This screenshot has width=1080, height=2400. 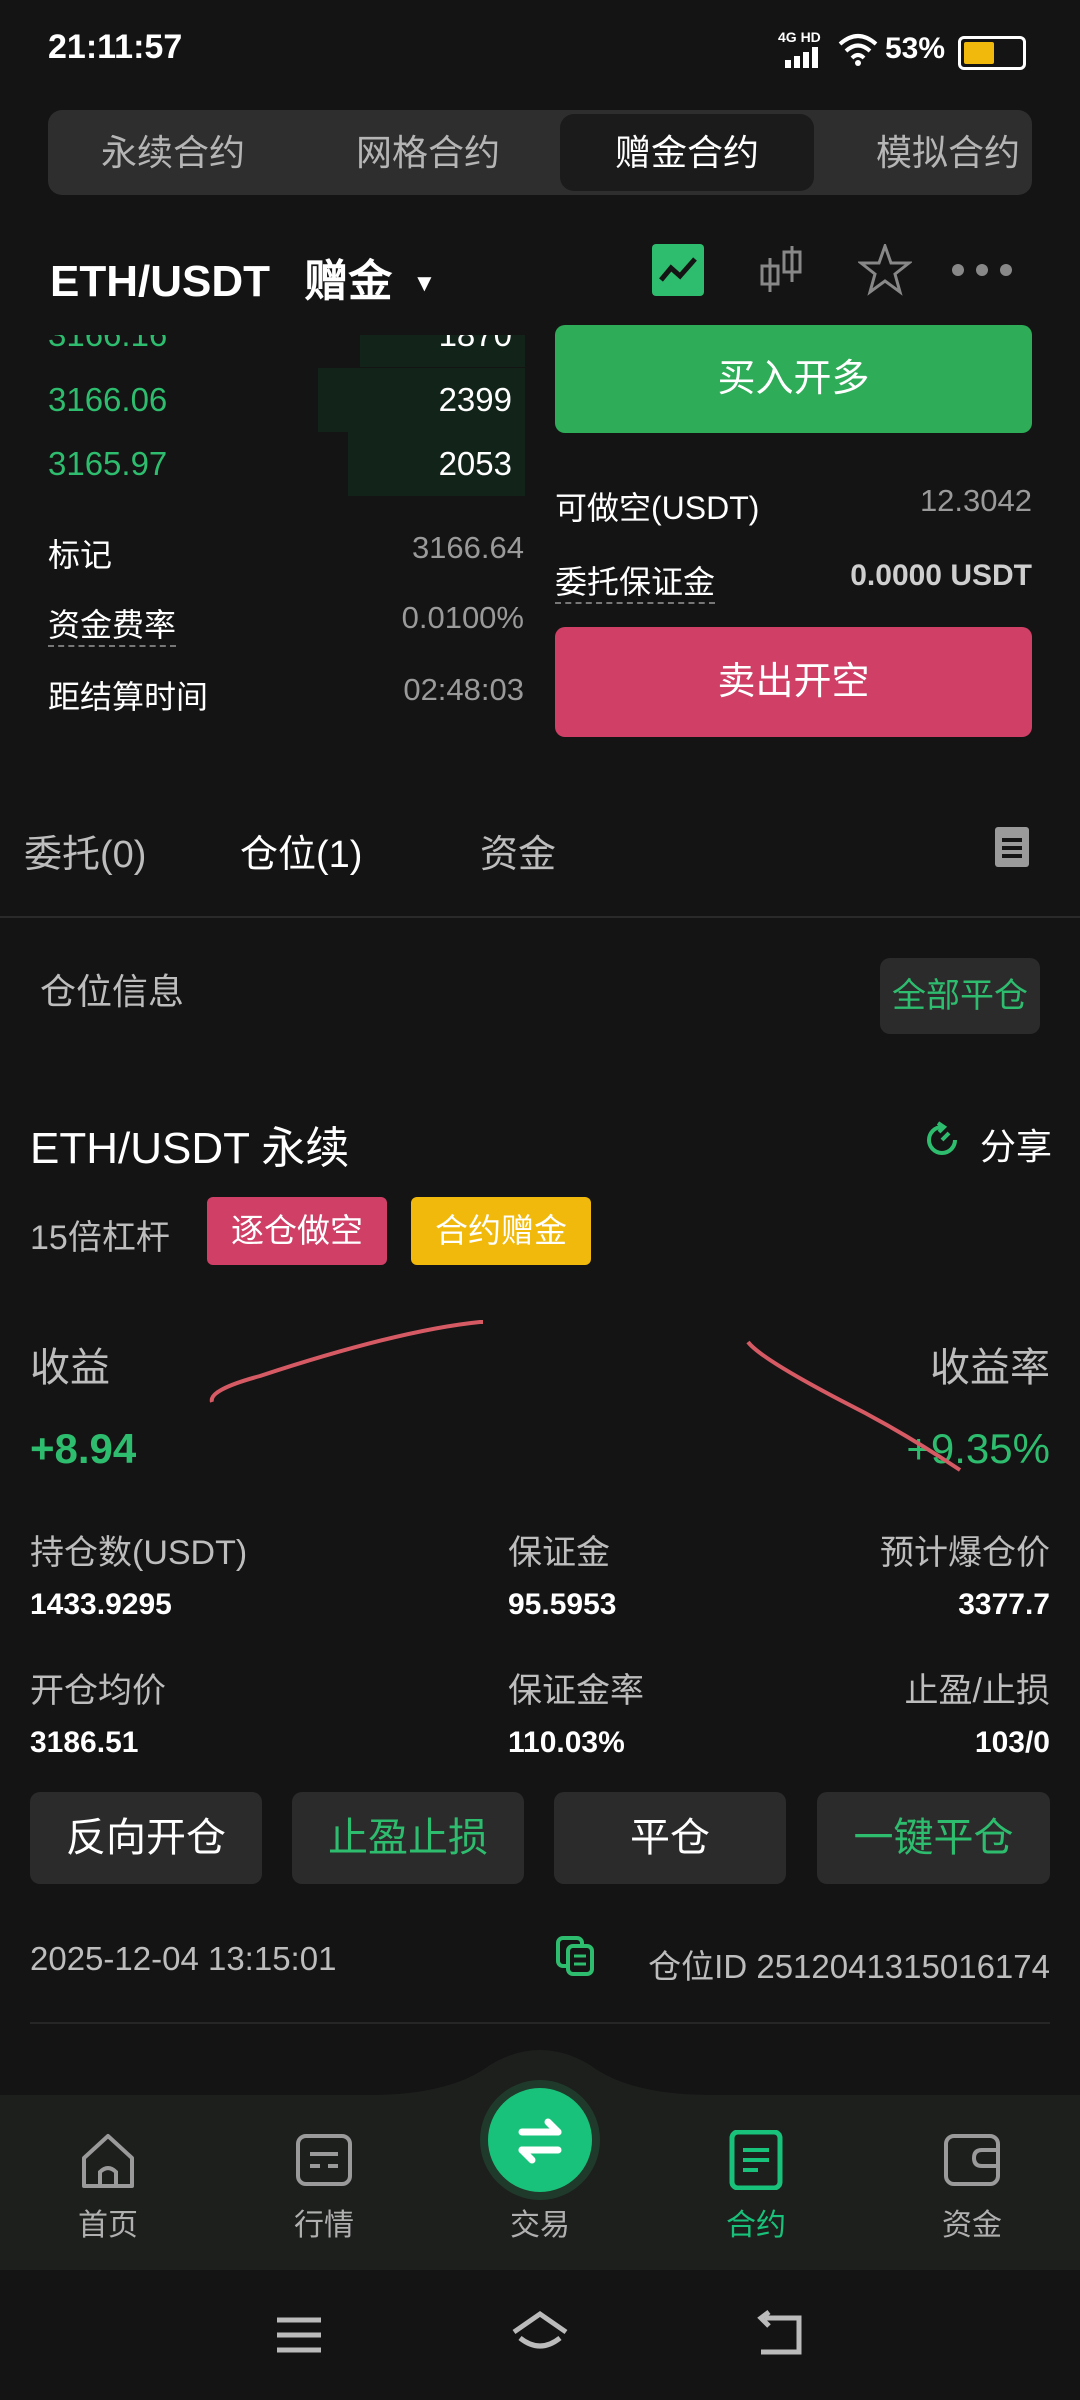 I want to click on mark-price-value: 3166.64, so click(x=467, y=547).